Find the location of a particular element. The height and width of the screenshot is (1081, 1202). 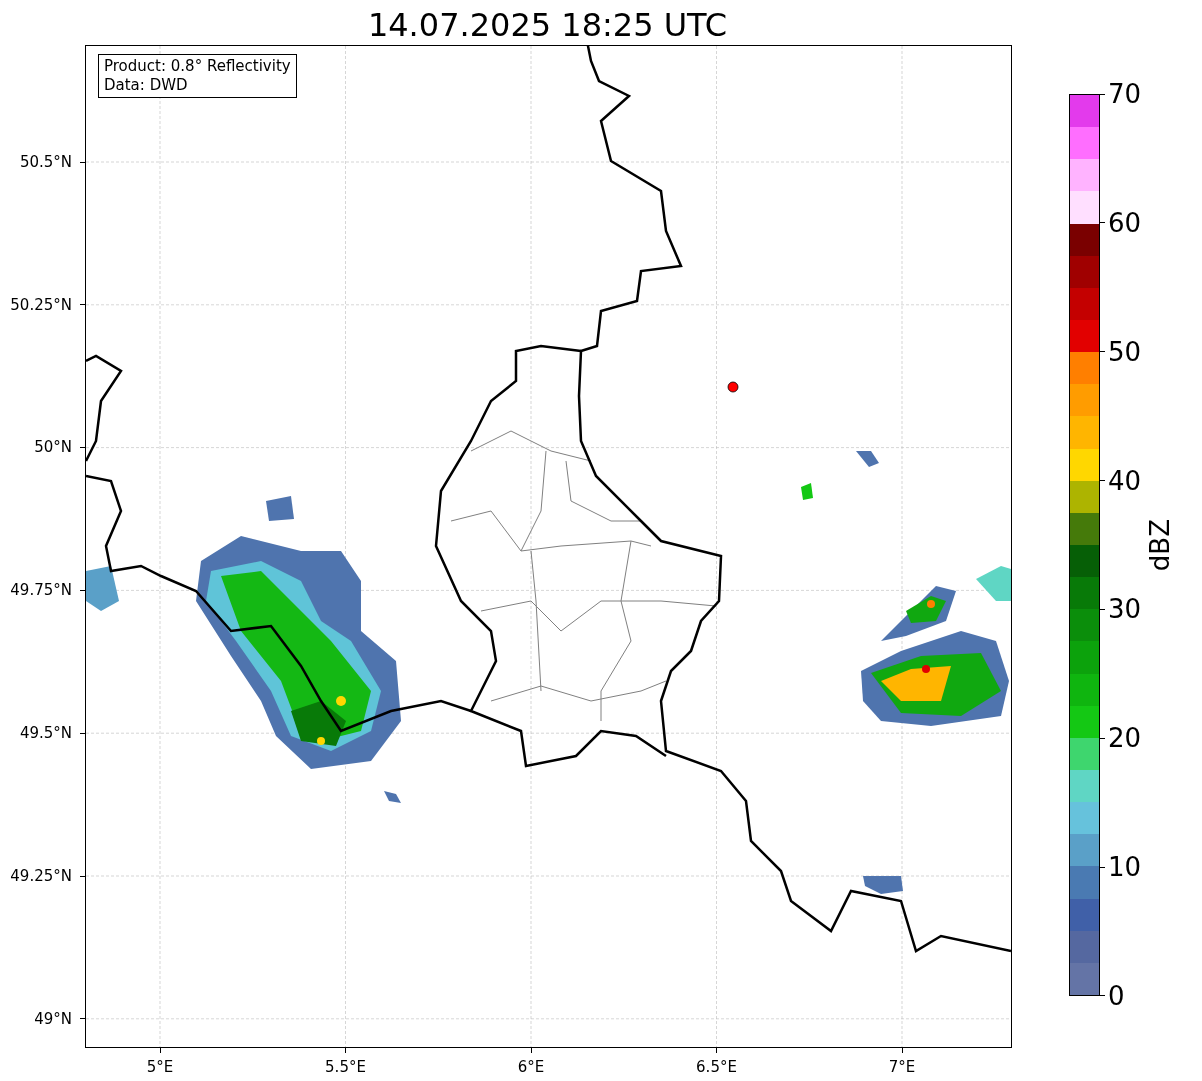

info-text: Data: DWD is located at coordinates (146, 85).